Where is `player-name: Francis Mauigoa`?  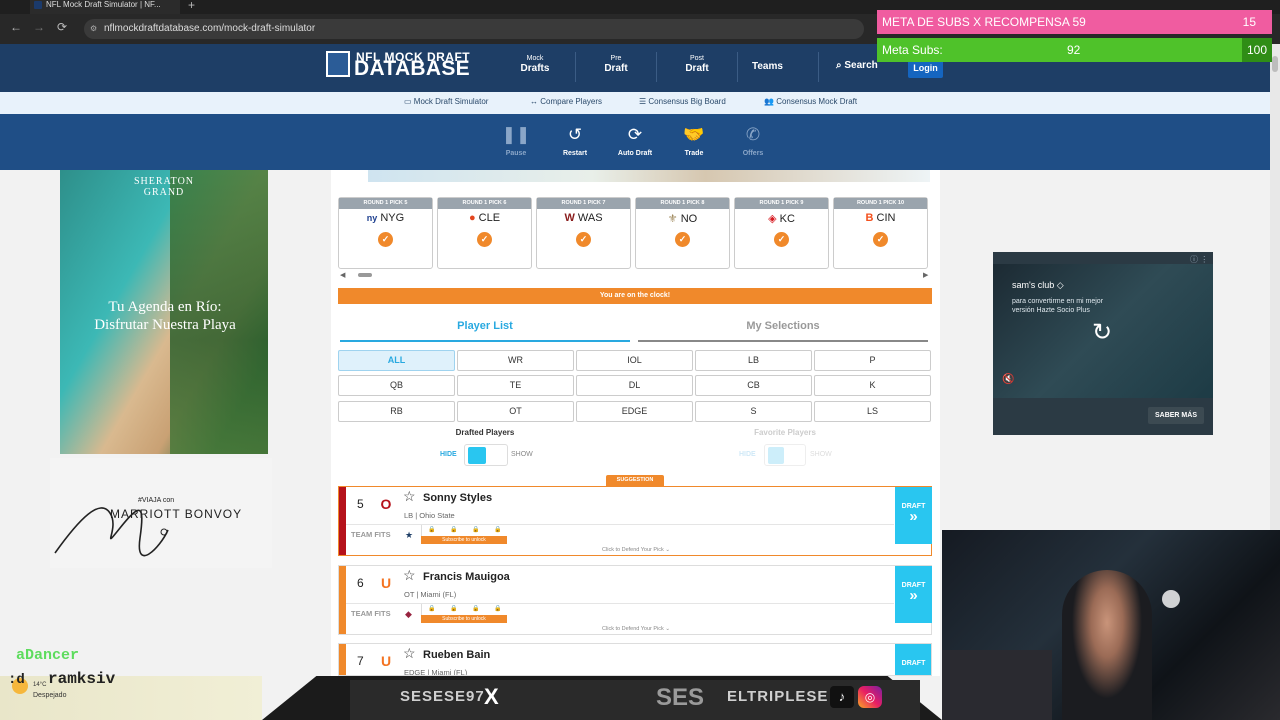 player-name: Francis Mauigoa is located at coordinates (466, 577).